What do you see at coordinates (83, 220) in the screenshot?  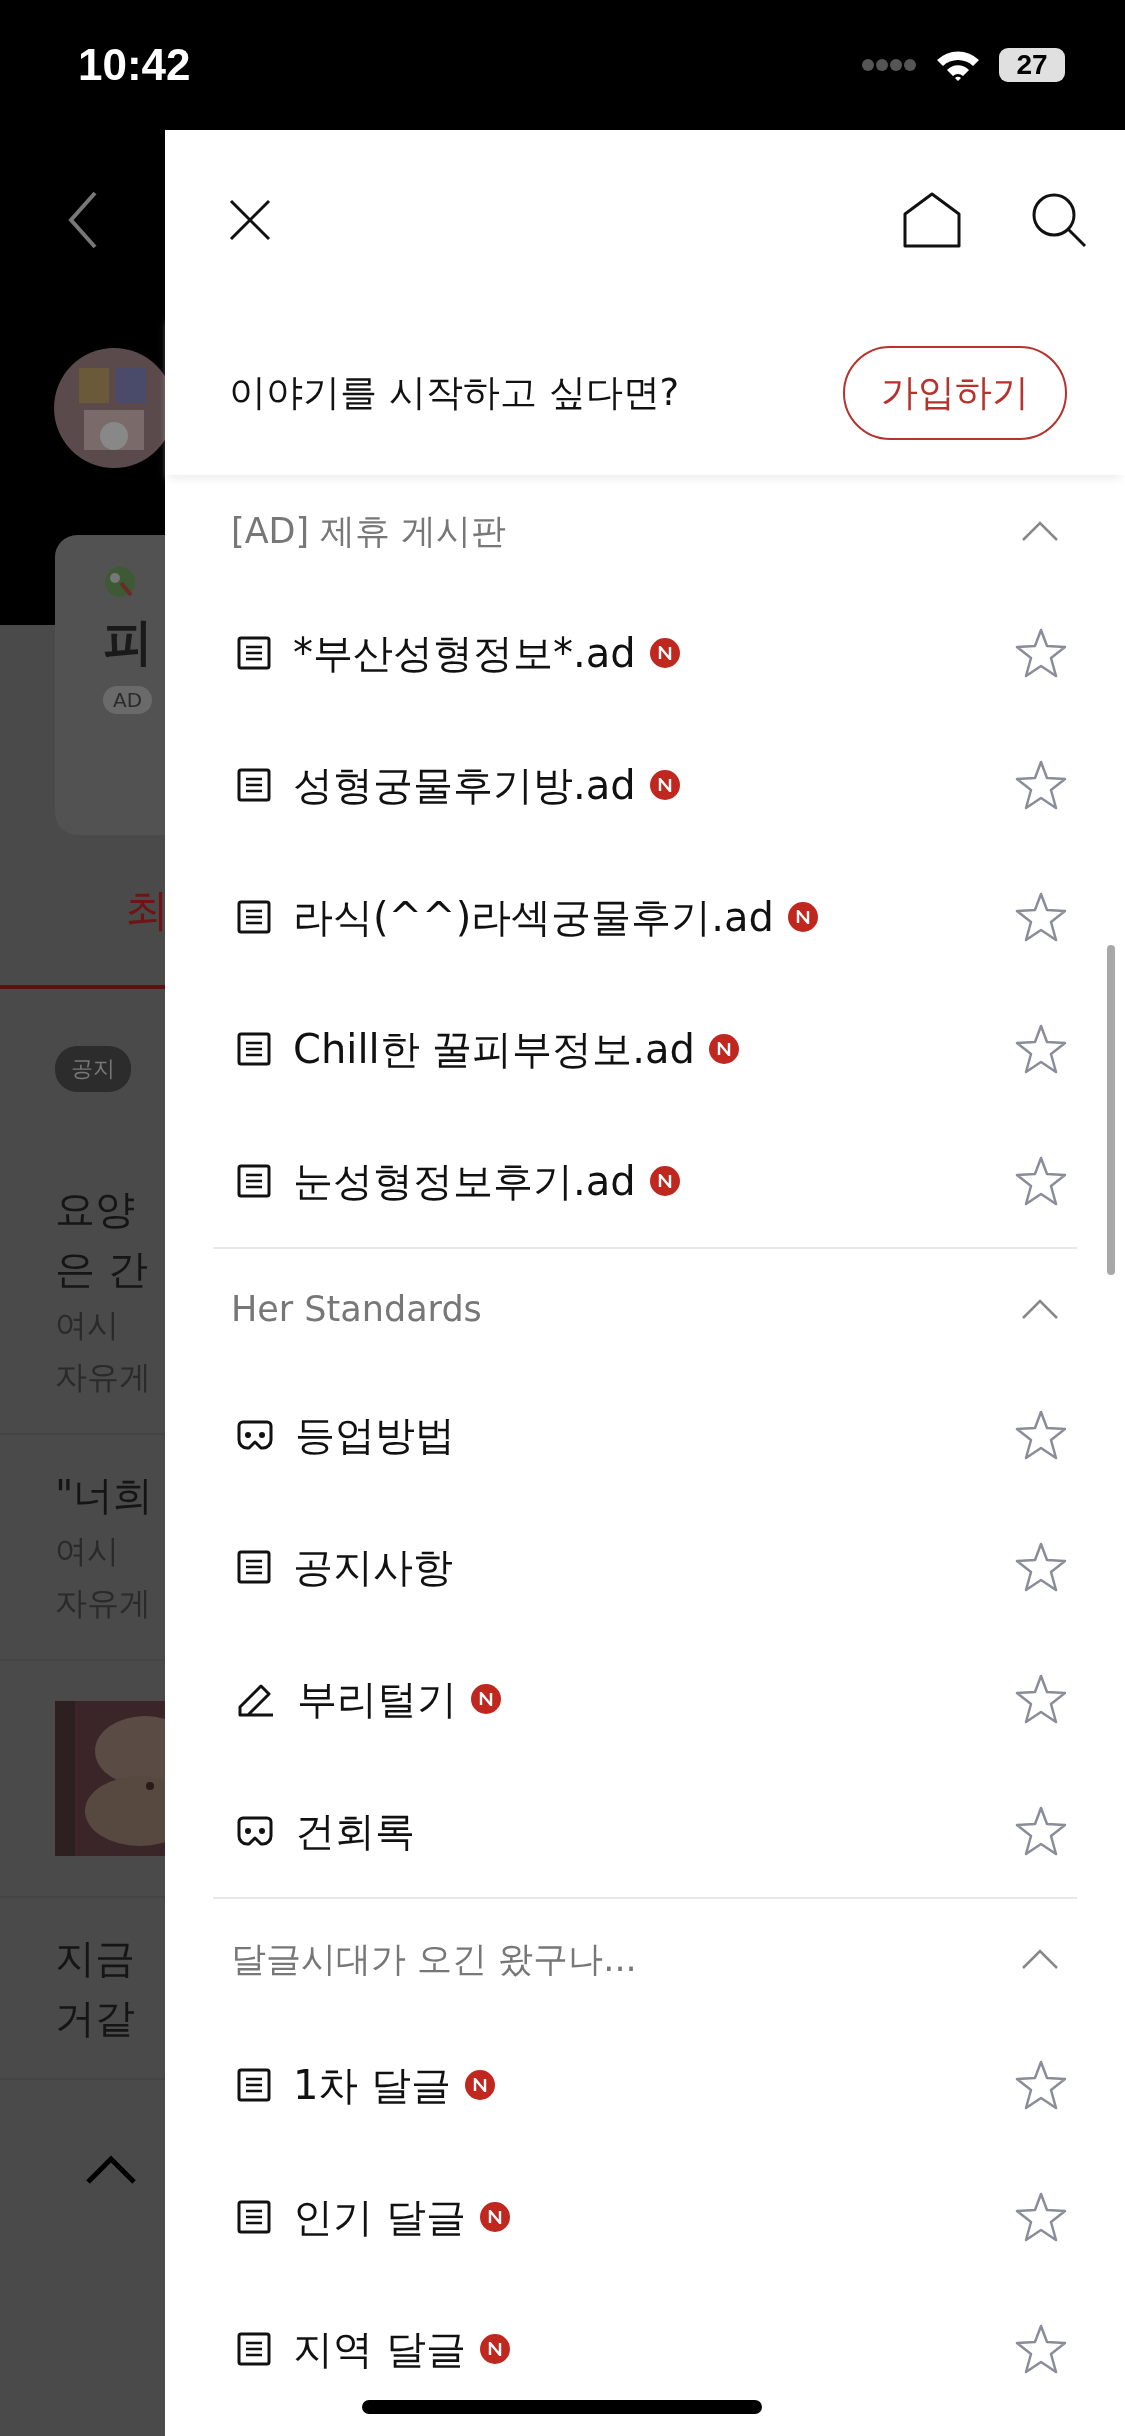 I see `back-icon` at bounding box center [83, 220].